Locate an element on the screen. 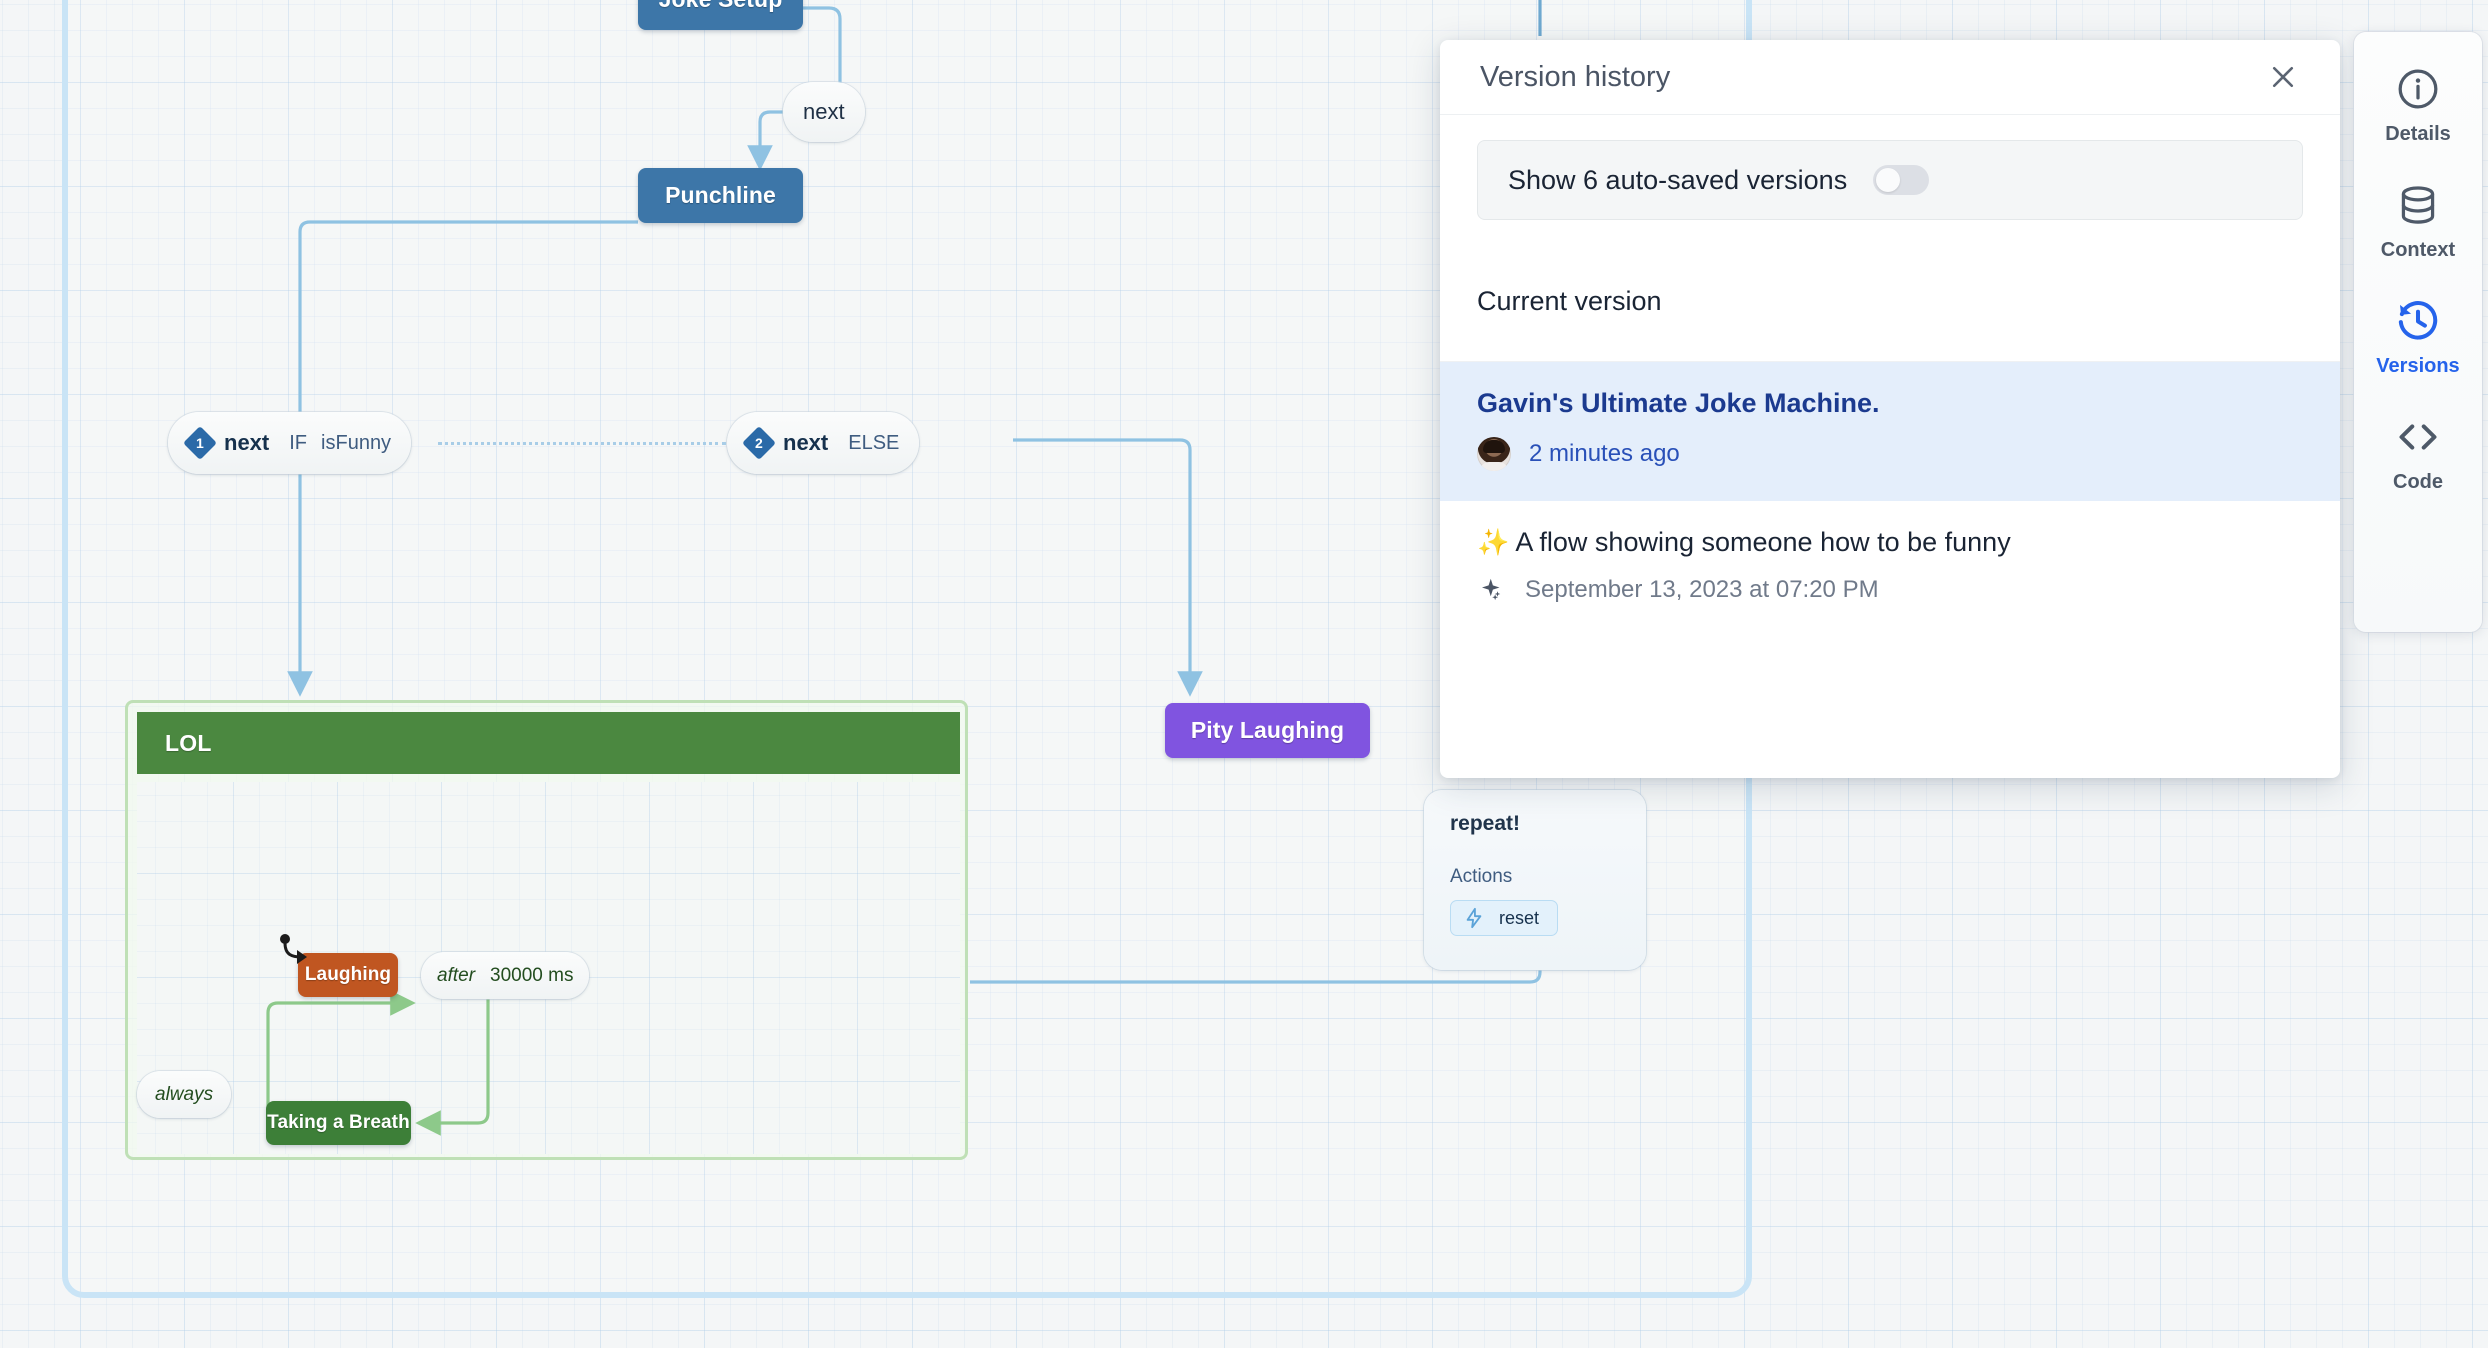 The image size is (2488, 1348). node-label: Pity Laughing is located at coordinates (1267, 730).